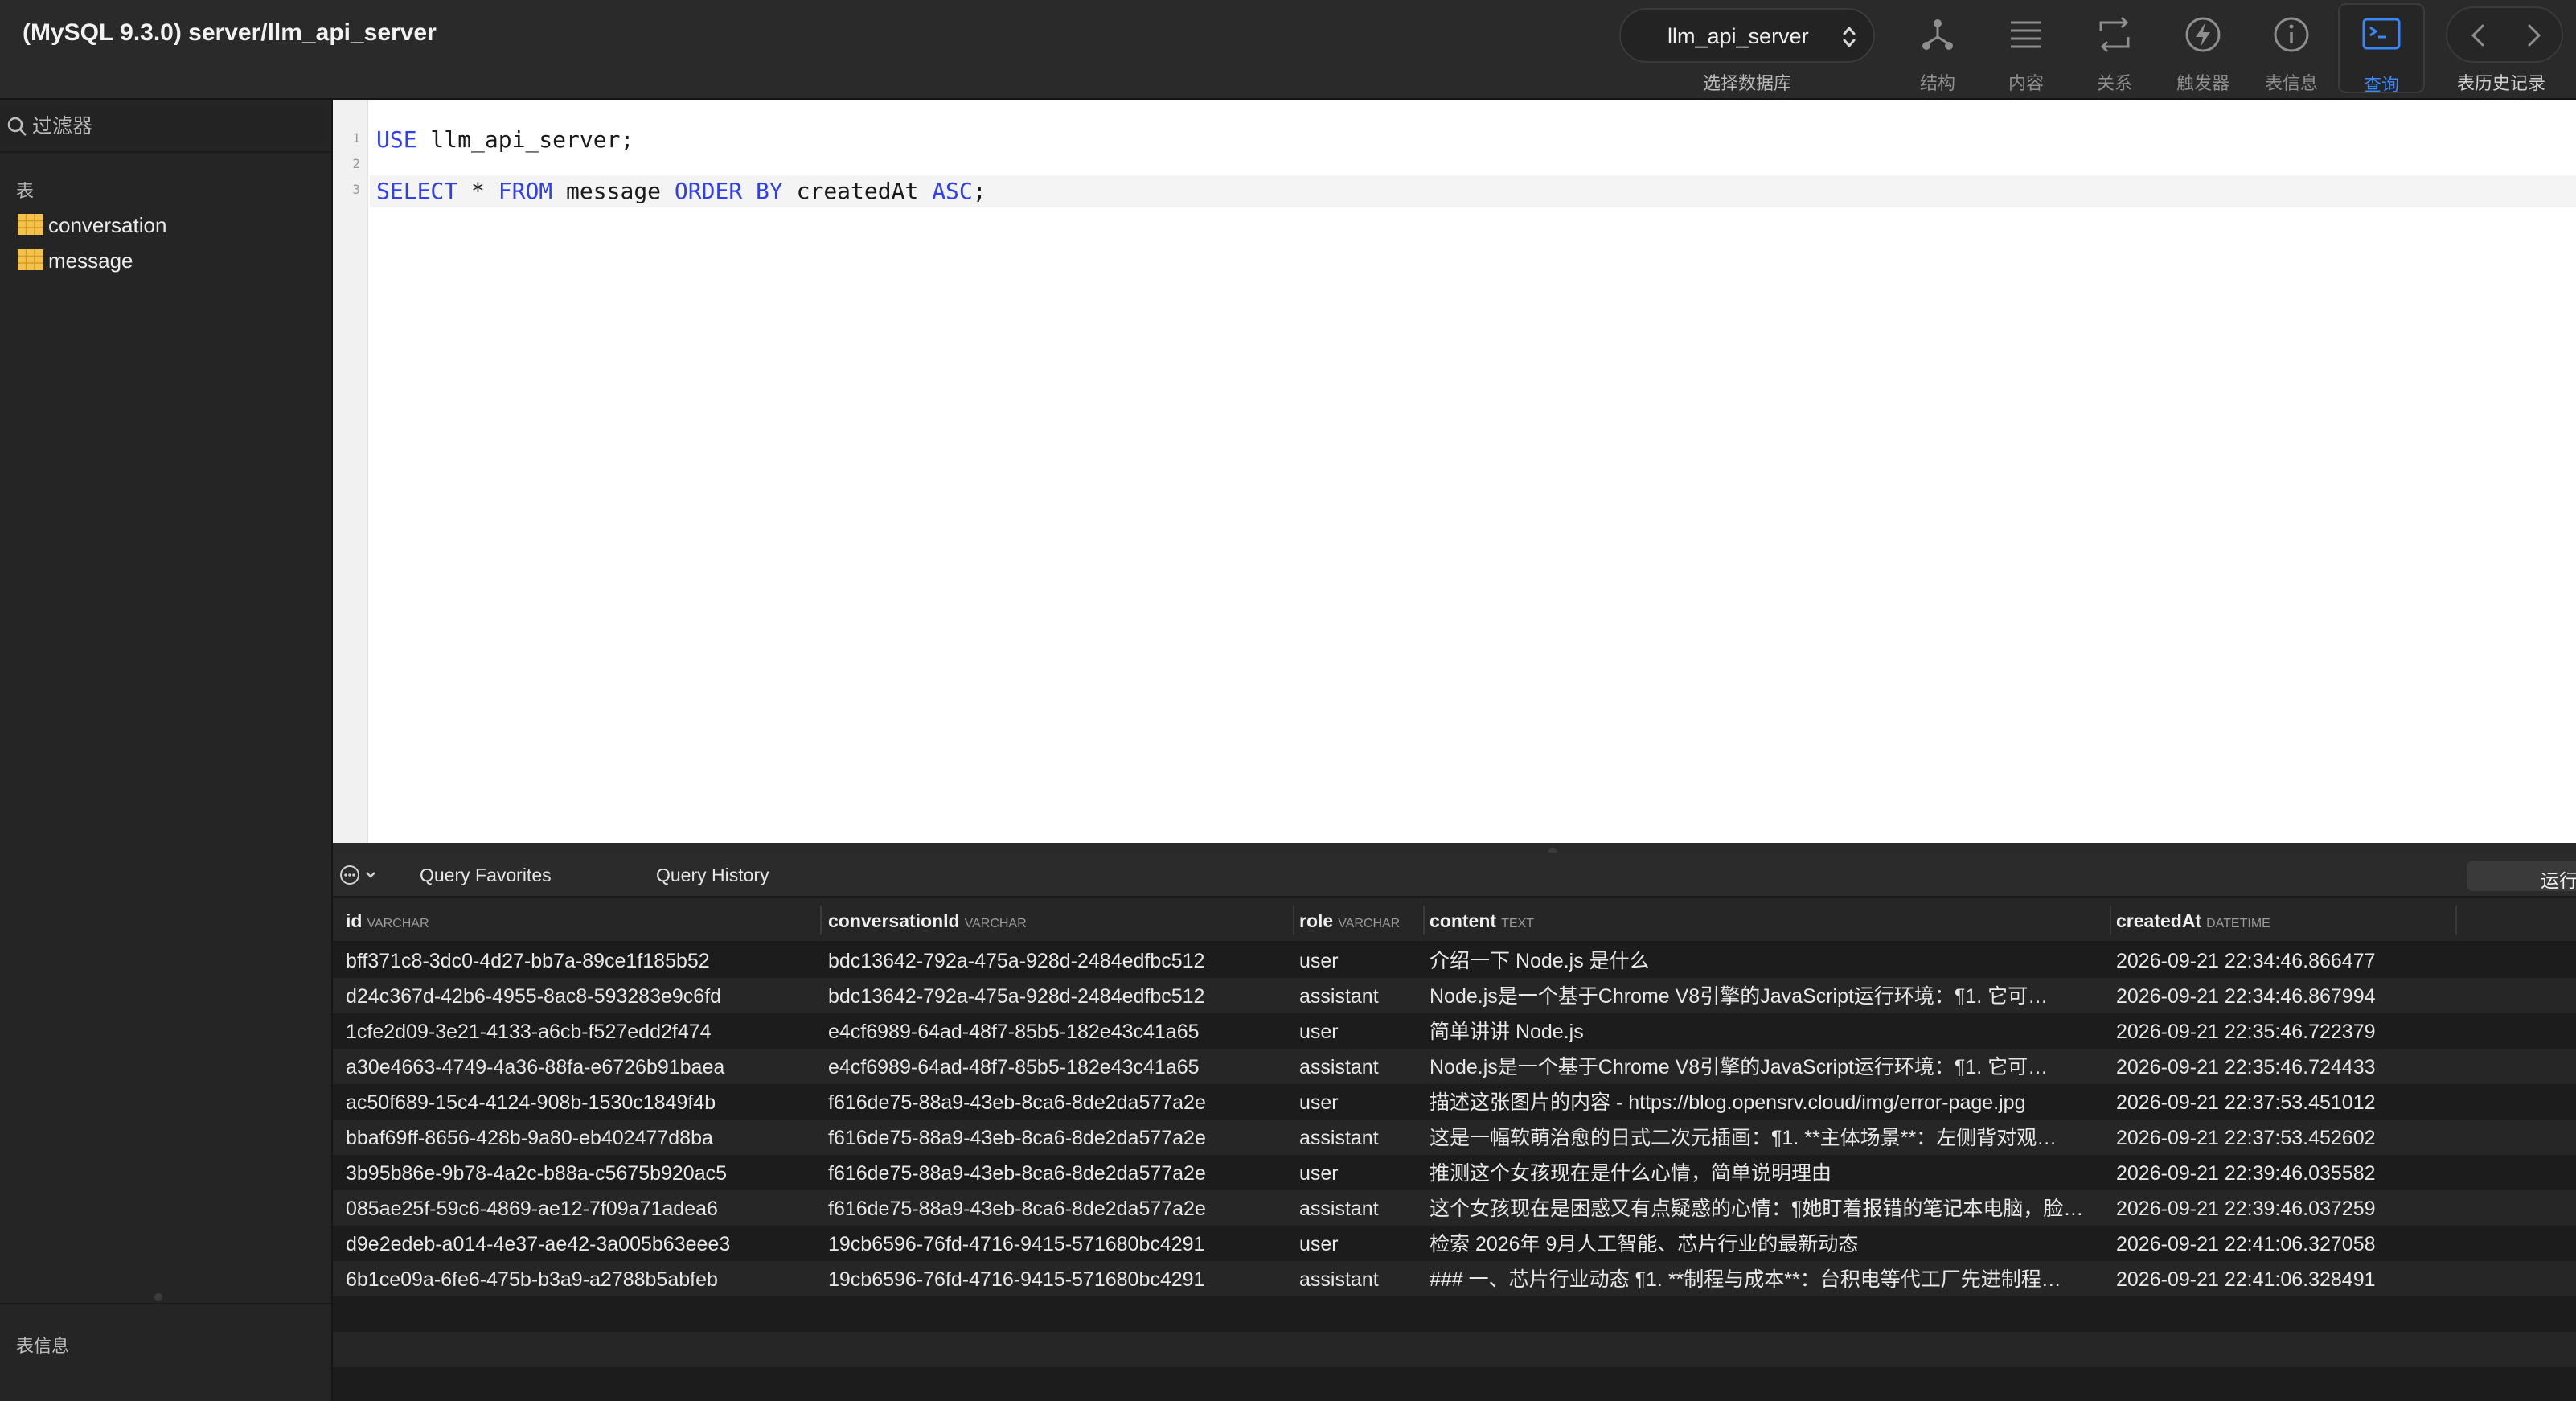 The image size is (2576, 1401). I want to click on sidebar-item-conversation: conversation, so click(170, 225).